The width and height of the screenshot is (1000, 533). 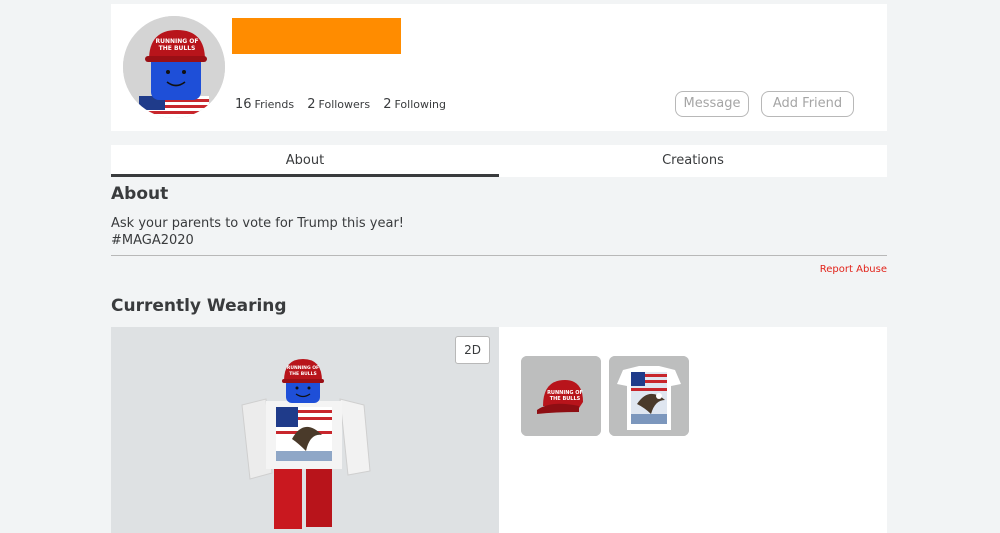 What do you see at coordinates (693, 430) in the screenshot?
I see `wearing-items-panel: RUNNING OF THE BULLS` at bounding box center [693, 430].